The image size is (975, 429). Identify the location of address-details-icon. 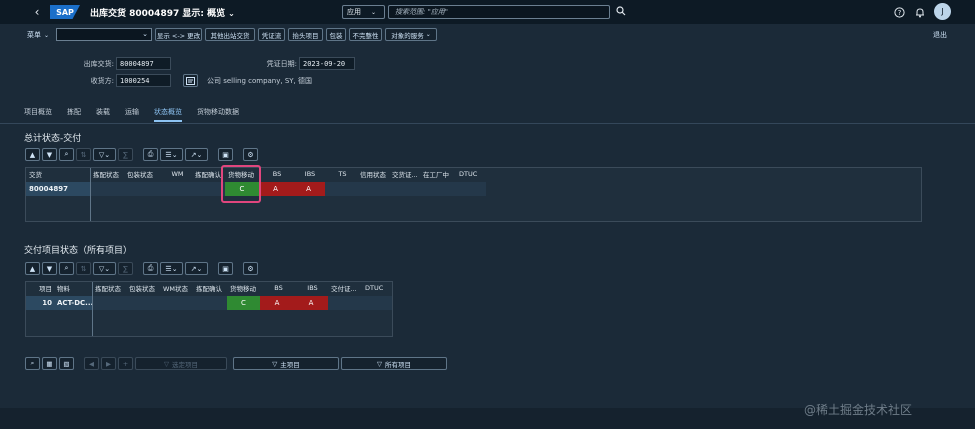
(190, 80).